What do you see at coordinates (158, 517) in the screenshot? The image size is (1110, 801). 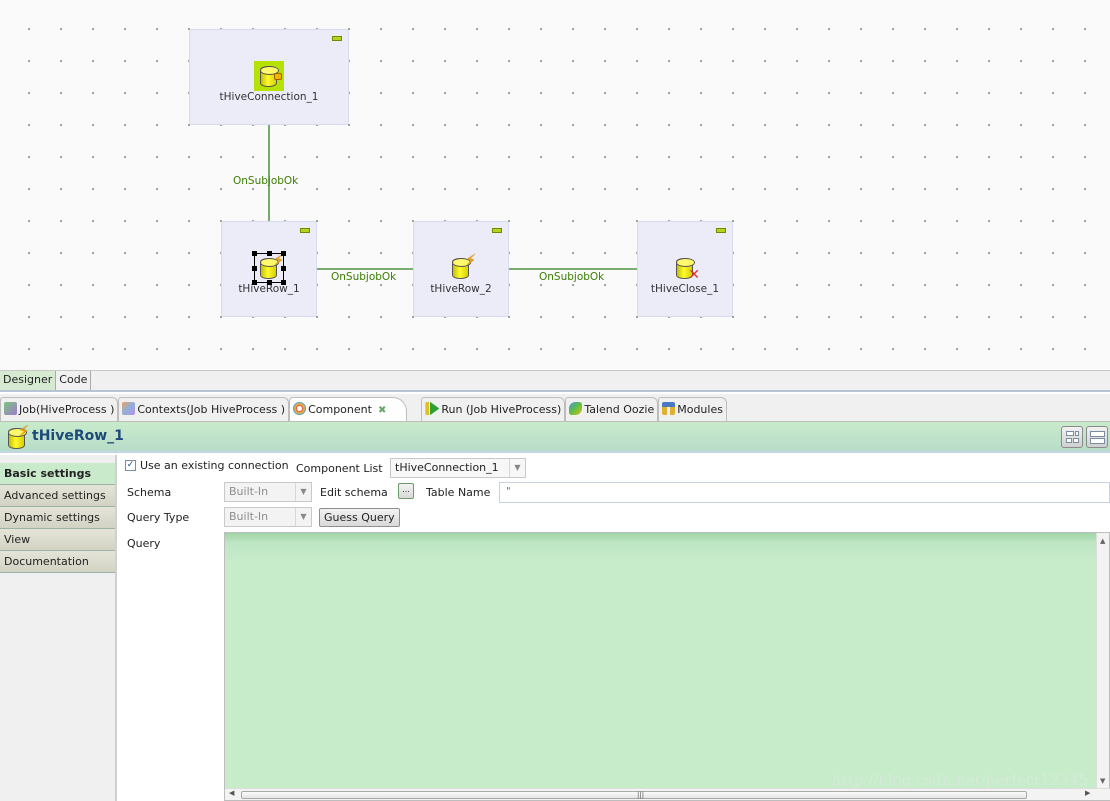 I see `query-type-label: Query Type` at bounding box center [158, 517].